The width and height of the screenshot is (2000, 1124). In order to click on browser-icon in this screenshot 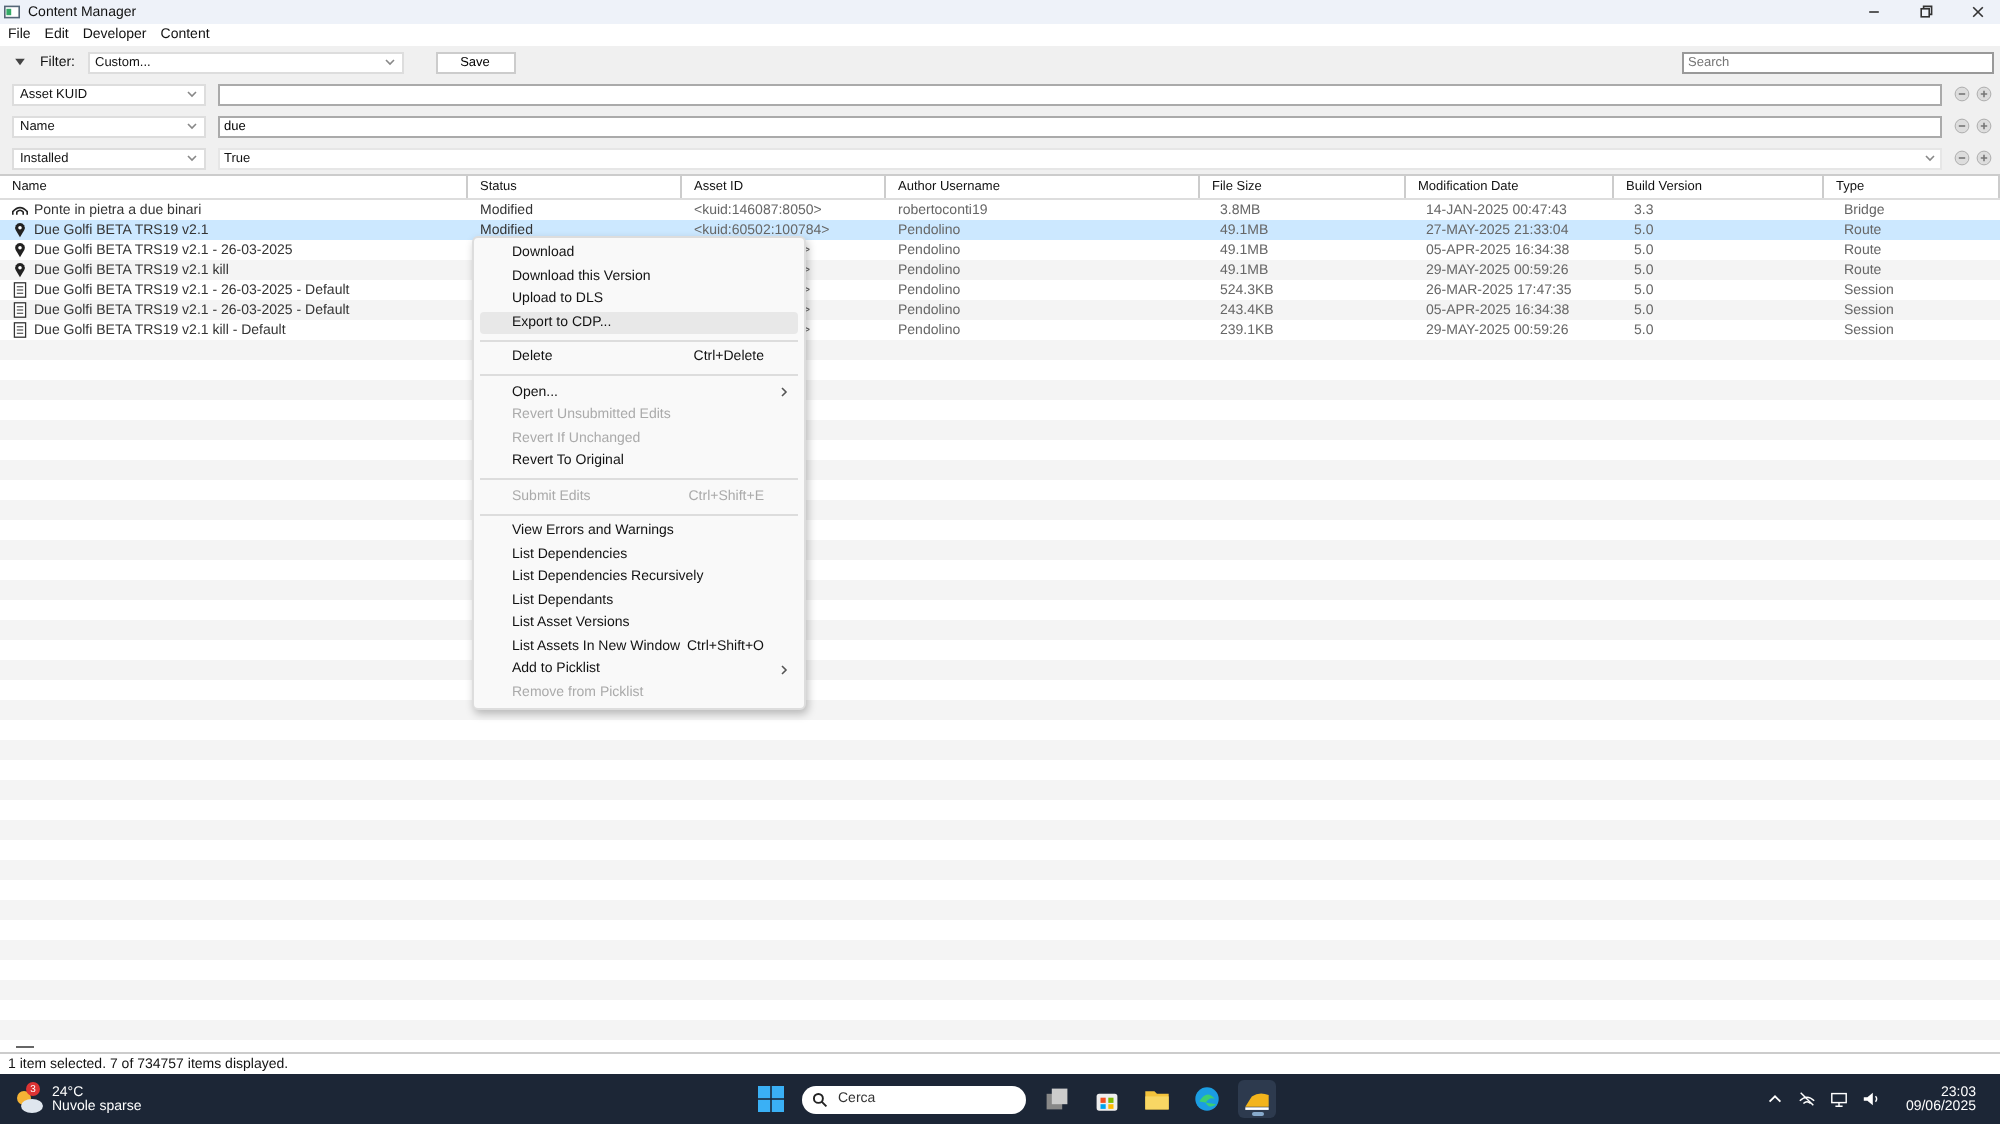, I will do `click(1207, 1099)`.